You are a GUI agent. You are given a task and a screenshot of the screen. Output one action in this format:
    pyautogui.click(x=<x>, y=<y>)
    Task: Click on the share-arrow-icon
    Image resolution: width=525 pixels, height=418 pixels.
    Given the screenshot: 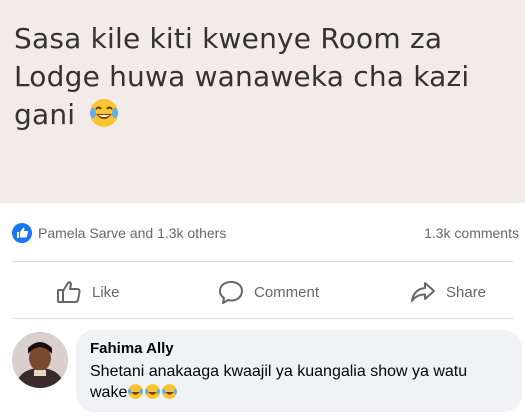 What is the action you would take?
    pyautogui.click(x=423, y=292)
    